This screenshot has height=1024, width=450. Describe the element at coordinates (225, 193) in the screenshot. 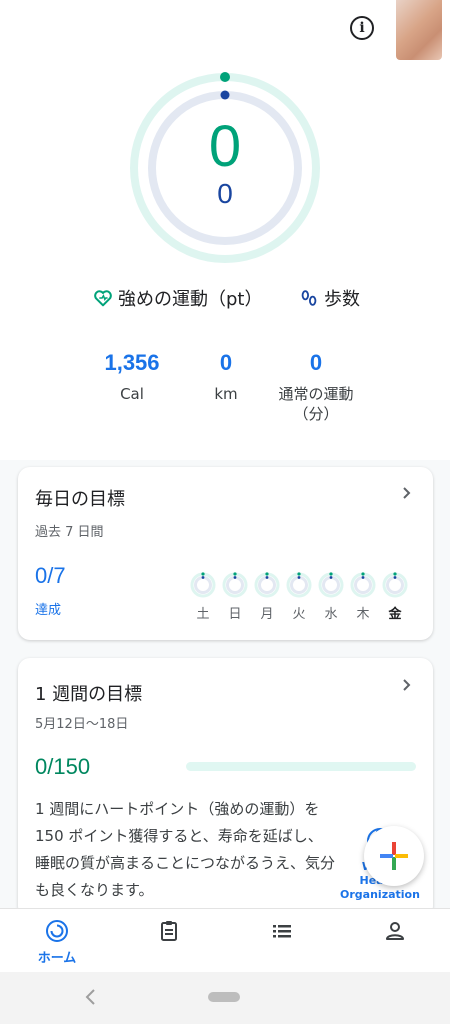

I see `steps-value: 0` at that location.